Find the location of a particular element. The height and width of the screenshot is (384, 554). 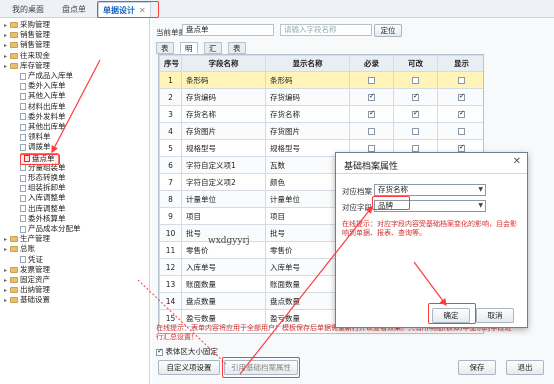

field-name: 入库单号 is located at coordinates (223, 267).